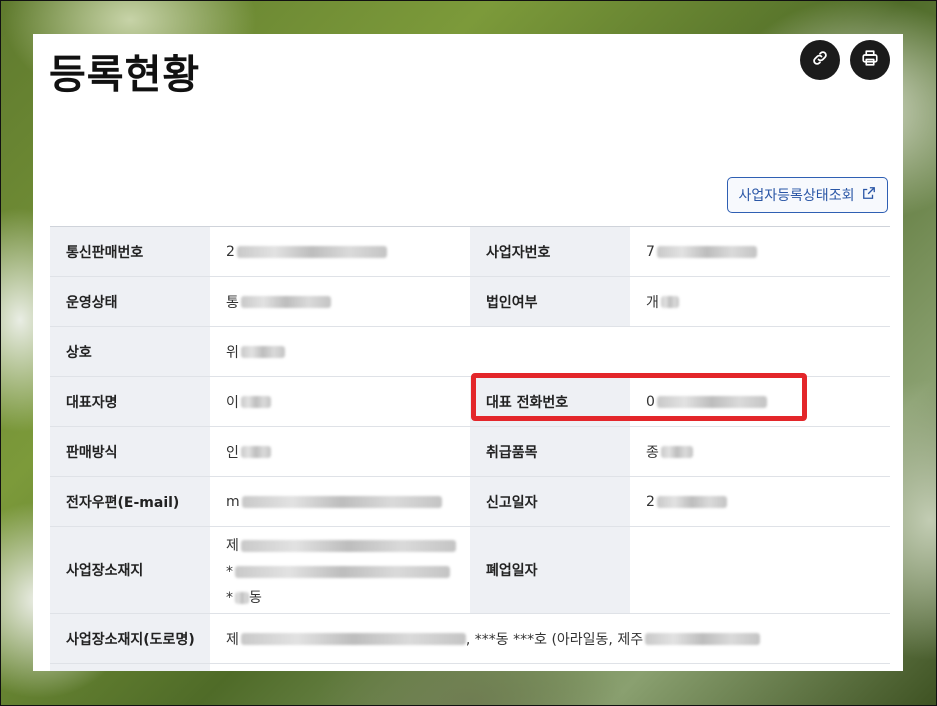 The image size is (937, 706). Describe the element at coordinates (130, 570) in the screenshot. I see `address-label: 사업장소재지` at that location.